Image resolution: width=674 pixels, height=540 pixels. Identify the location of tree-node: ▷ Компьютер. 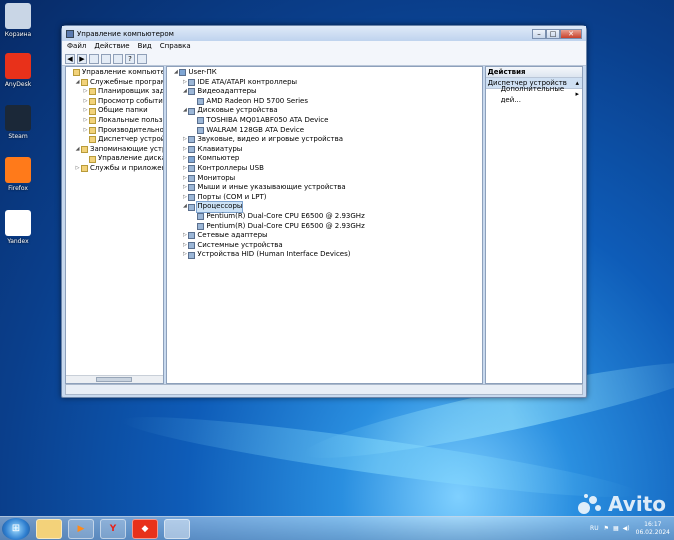
(324, 159).